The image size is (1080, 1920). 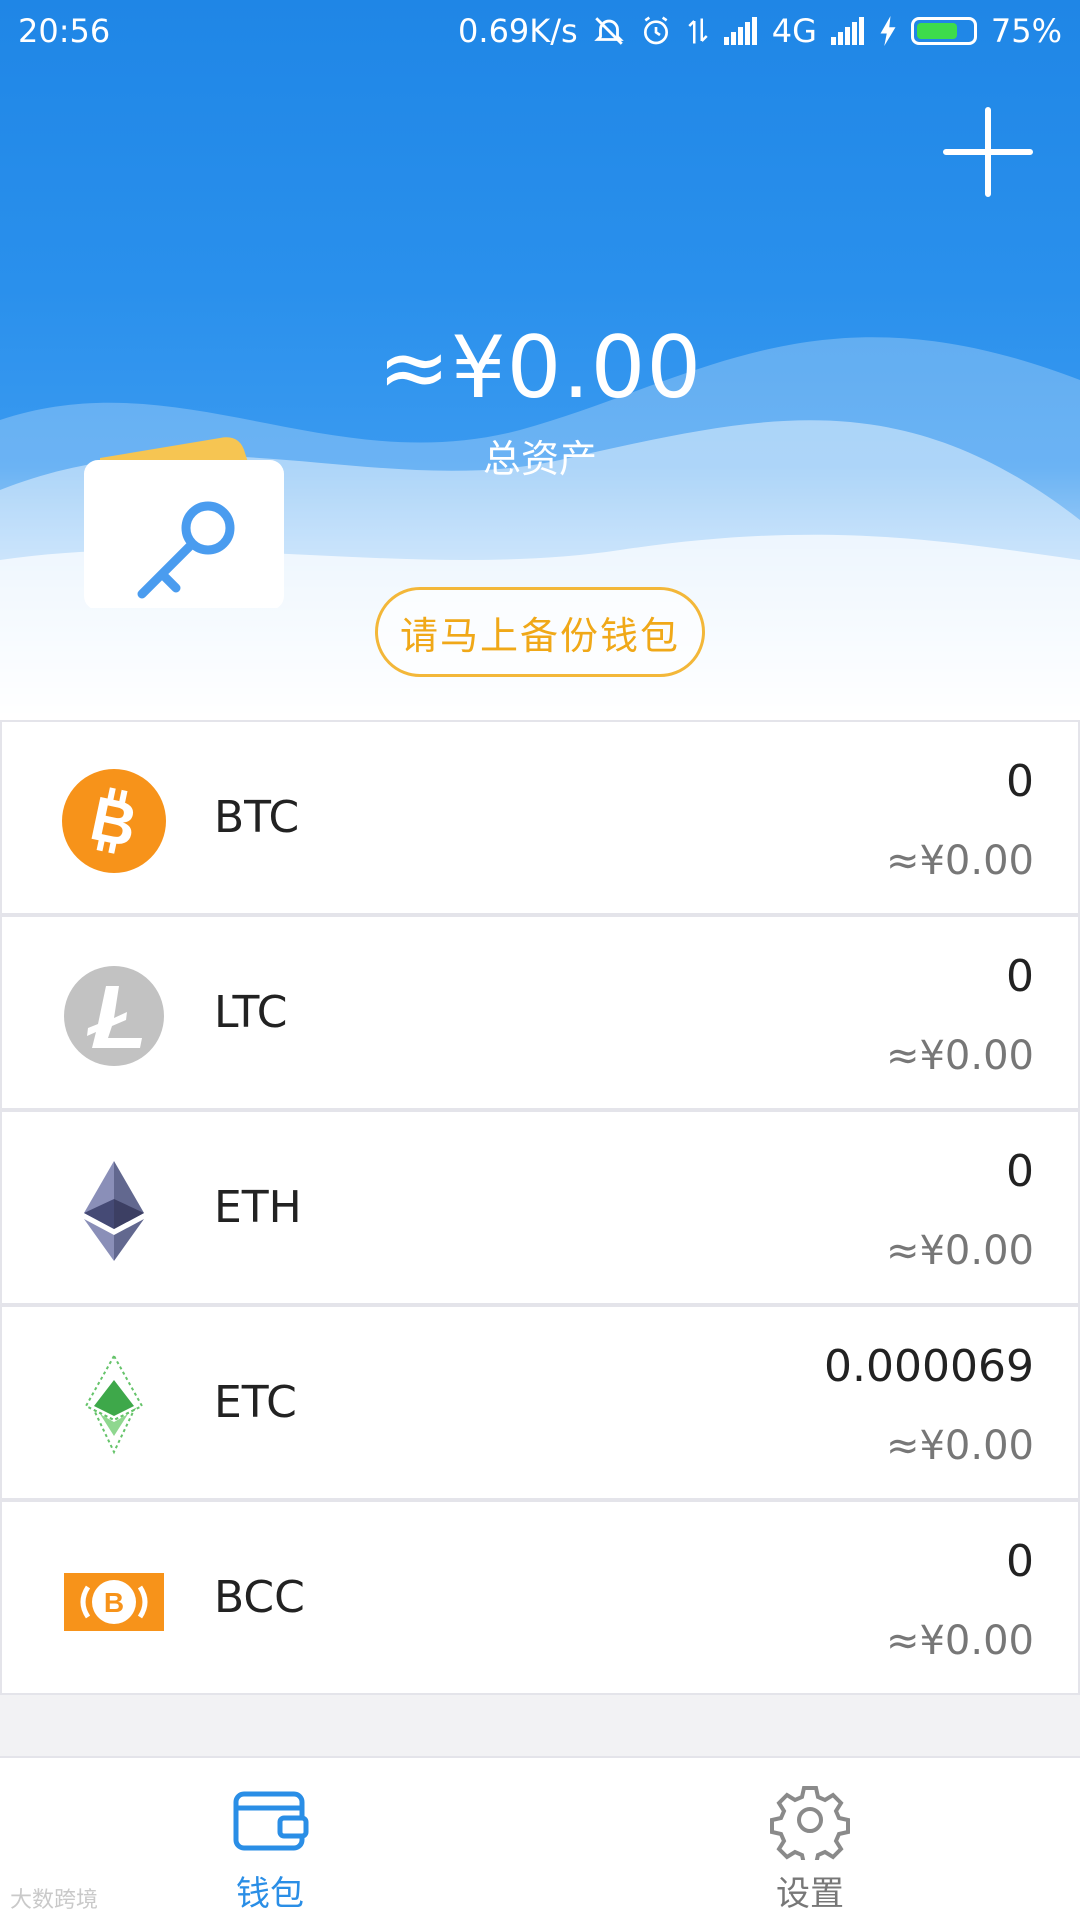 I want to click on coin-name: BCC, so click(x=259, y=1597).